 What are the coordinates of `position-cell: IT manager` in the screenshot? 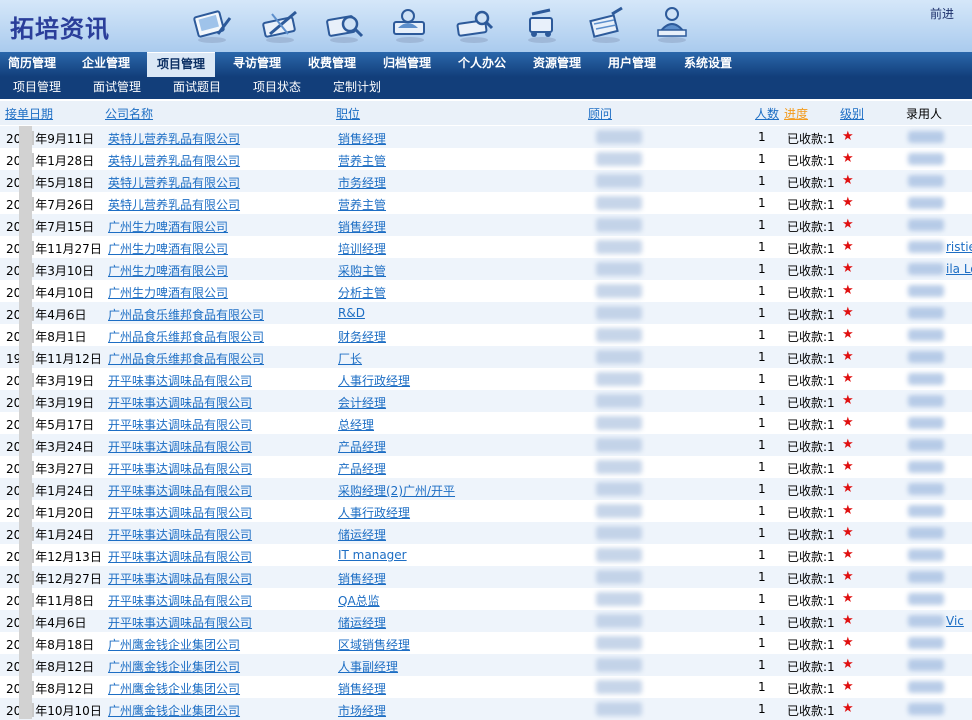 It's located at (372, 555).